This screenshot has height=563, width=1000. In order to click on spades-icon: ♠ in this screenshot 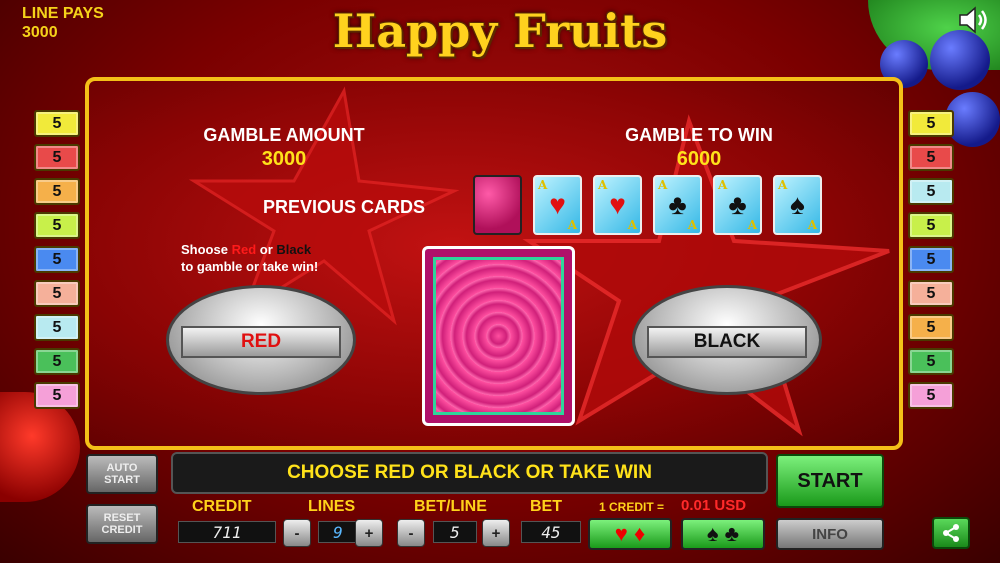, I will do `click(797, 204)`.